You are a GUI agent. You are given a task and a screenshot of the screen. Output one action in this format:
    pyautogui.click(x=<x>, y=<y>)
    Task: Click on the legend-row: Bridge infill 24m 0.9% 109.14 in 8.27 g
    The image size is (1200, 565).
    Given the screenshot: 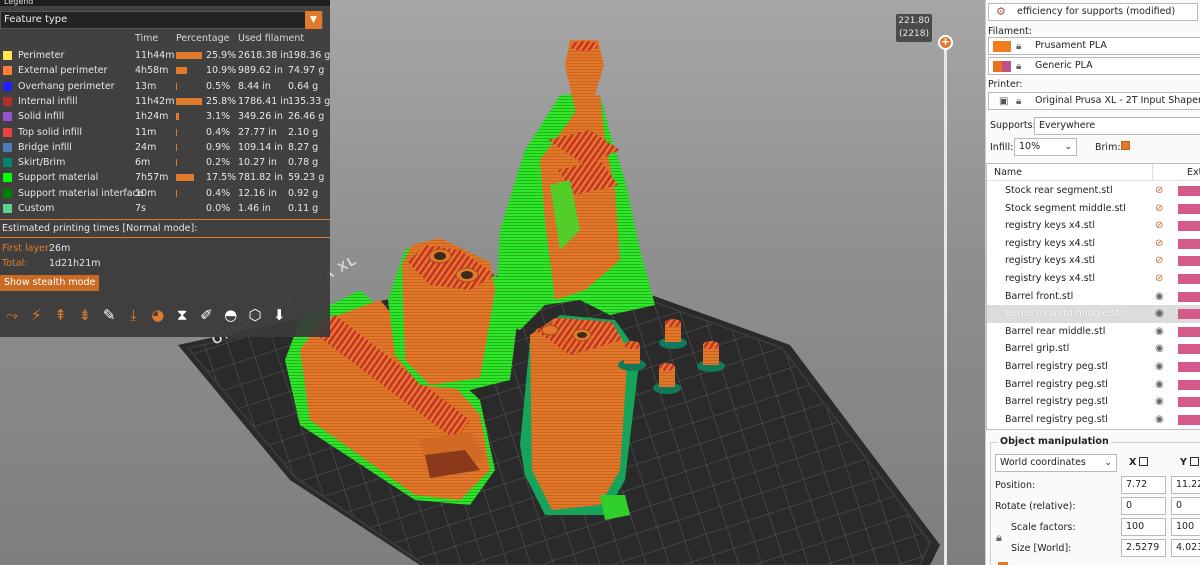 What is the action you would take?
    pyautogui.click(x=165, y=147)
    